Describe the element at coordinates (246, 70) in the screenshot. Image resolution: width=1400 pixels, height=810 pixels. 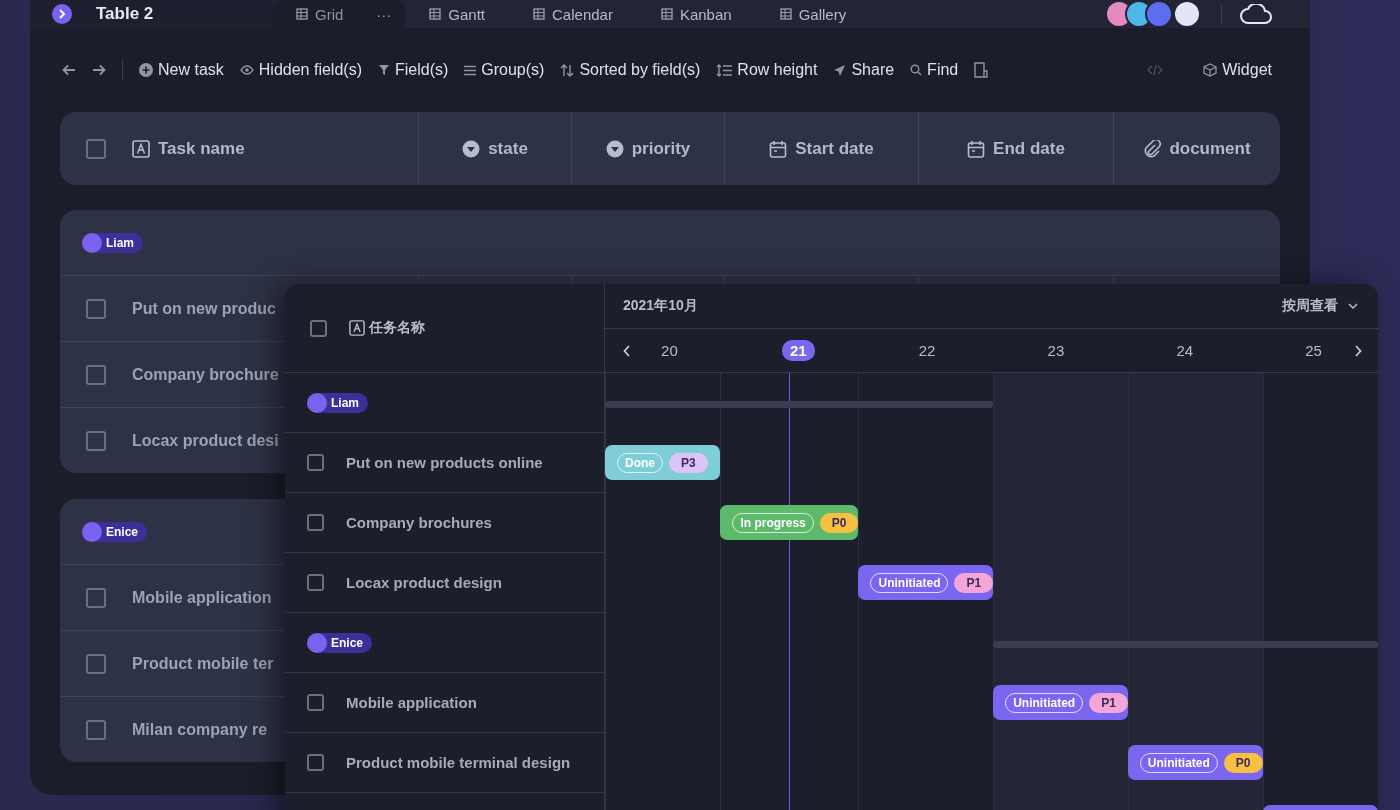
I see `eye-icon` at that location.